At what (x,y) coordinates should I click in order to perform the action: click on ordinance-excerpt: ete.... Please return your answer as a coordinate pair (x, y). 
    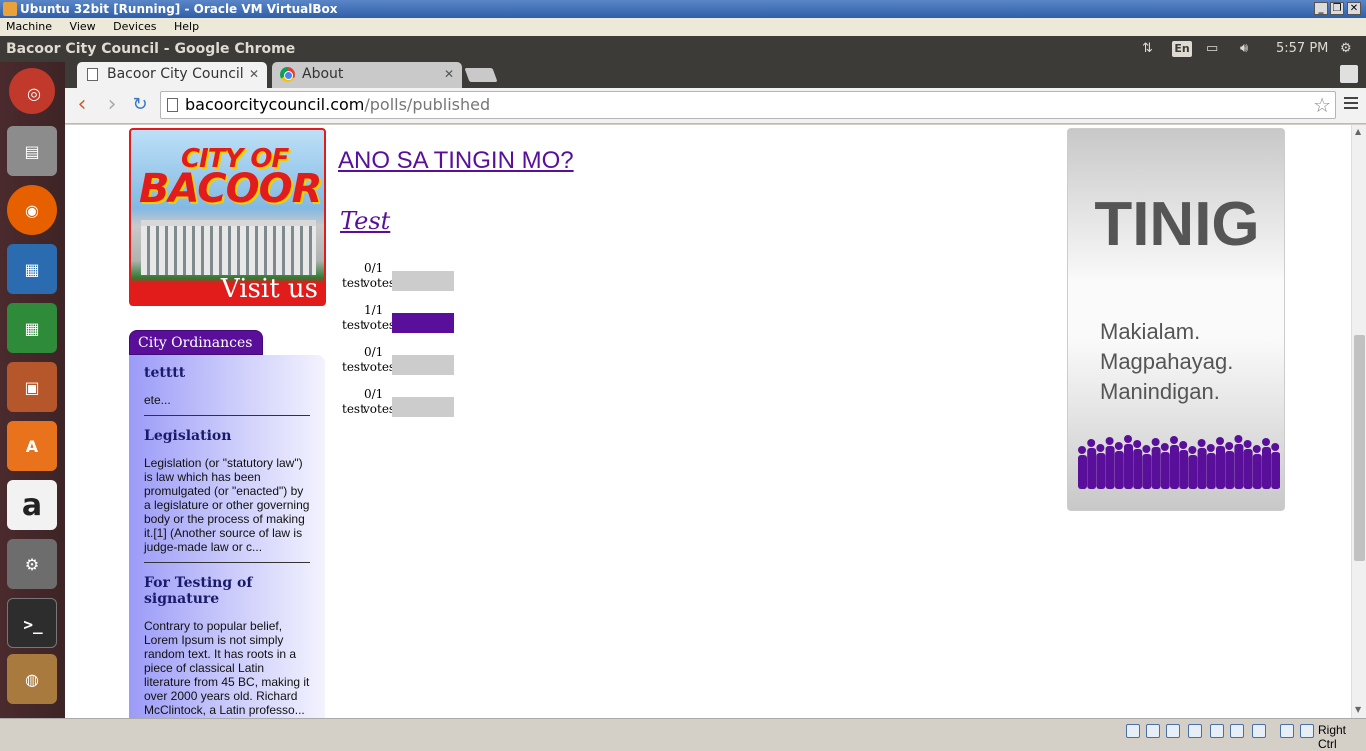
    Looking at the image, I should click on (157, 400).